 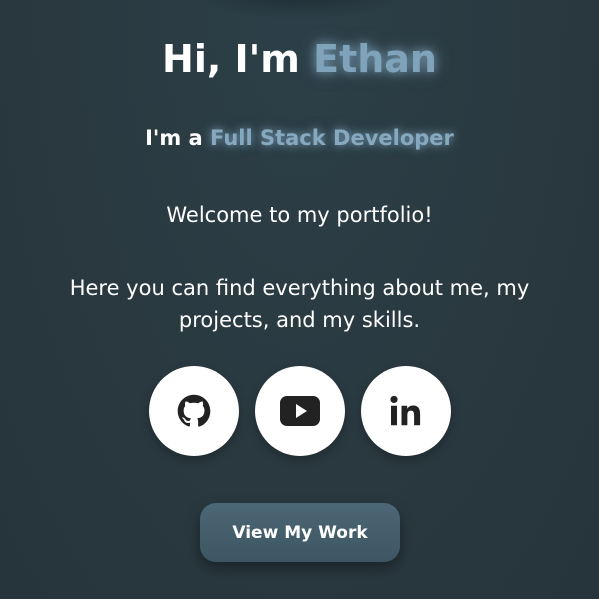 I want to click on greeting-prefix: Hi, I'm, so click(x=238, y=59).